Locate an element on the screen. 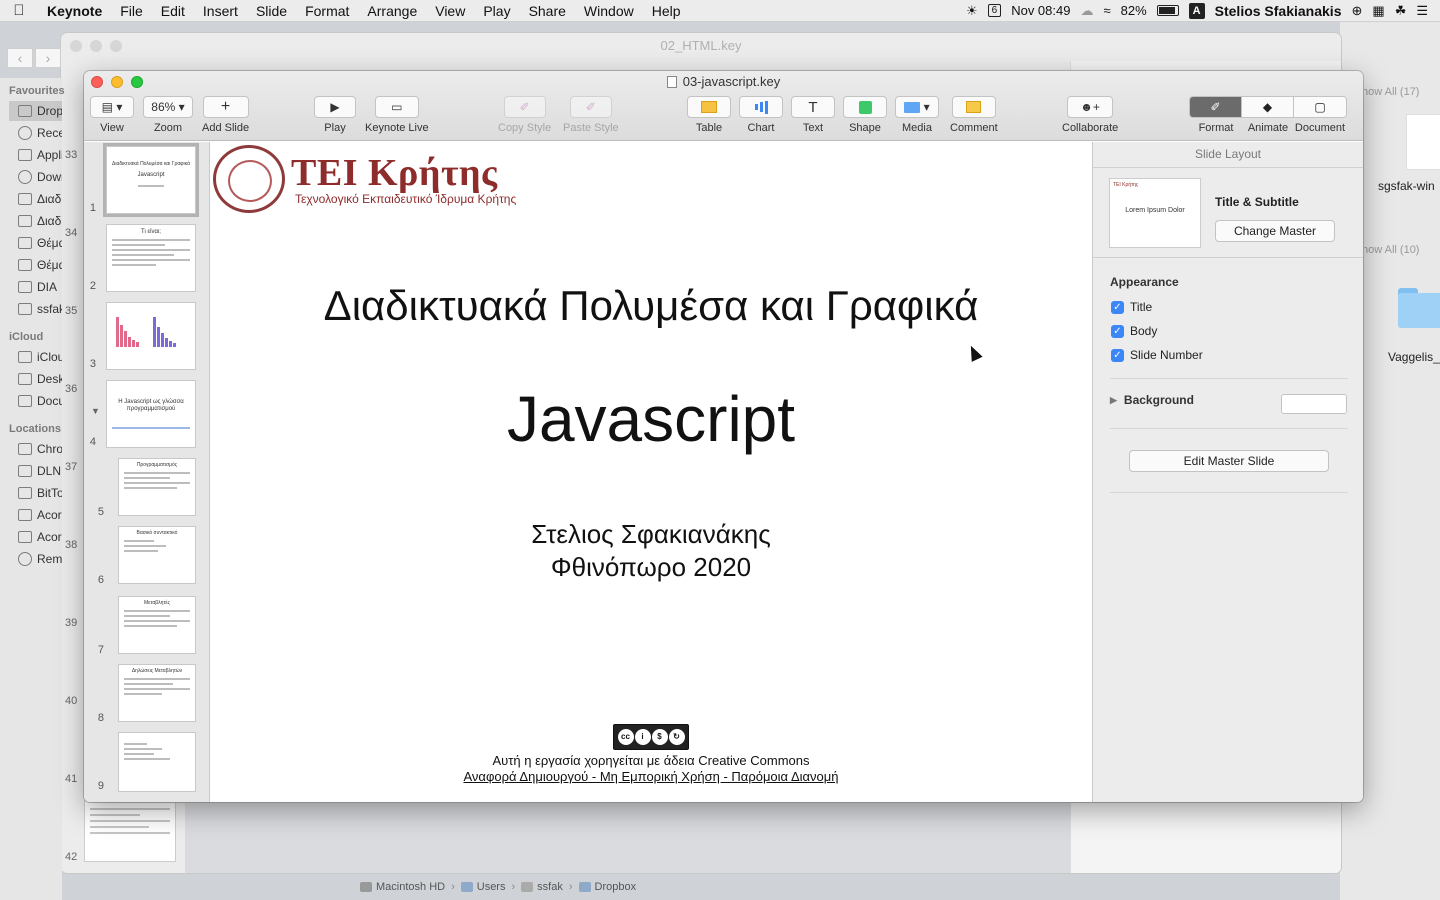 This screenshot has height=900, width=1440. wifi-icon: ≈ is located at coordinates (1106, 10).